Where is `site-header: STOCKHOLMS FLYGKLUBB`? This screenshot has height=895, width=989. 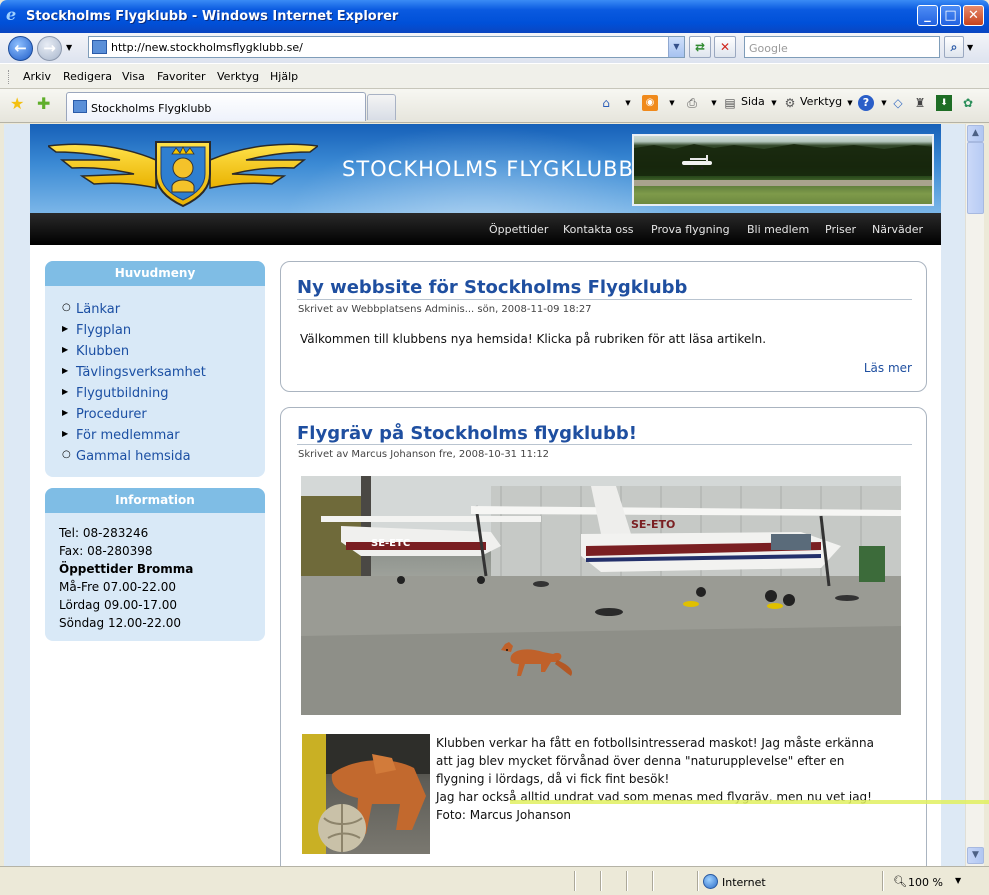
site-header: STOCKHOLMS FLYGKLUBB is located at coordinates (485, 168).